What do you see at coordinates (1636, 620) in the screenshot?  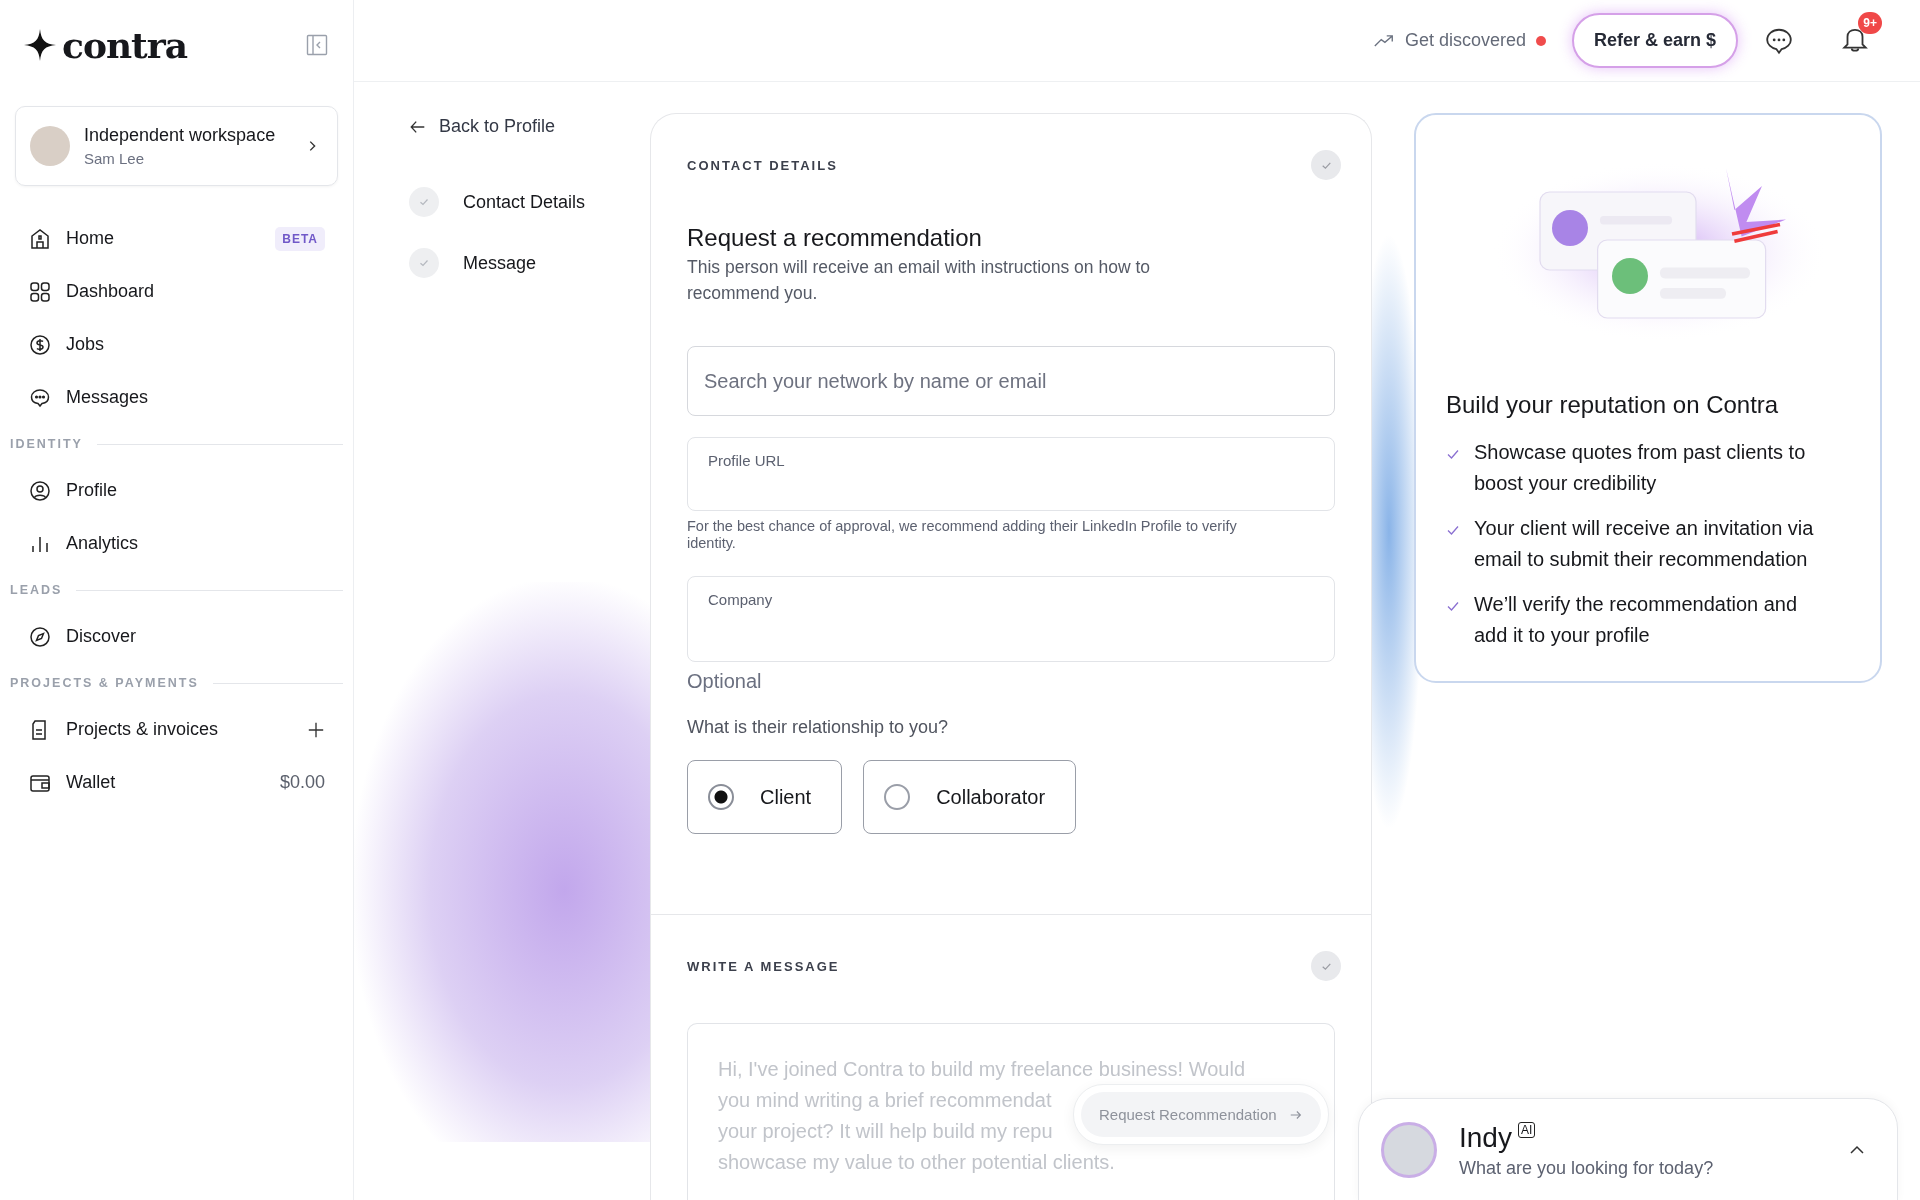 I see `benefit-text: We’ll verify the recommendation and add it to your profile` at bounding box center [1636, 620].